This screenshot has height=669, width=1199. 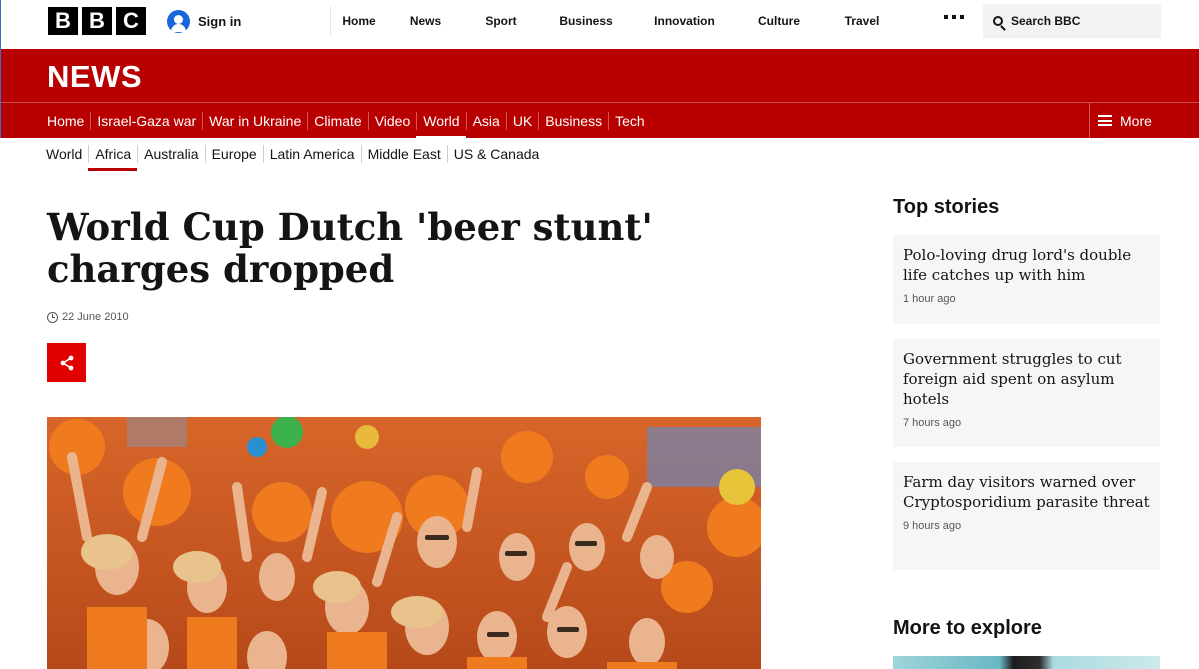 I want to click on news-nav-home: Home, so click(x=68, y=121).